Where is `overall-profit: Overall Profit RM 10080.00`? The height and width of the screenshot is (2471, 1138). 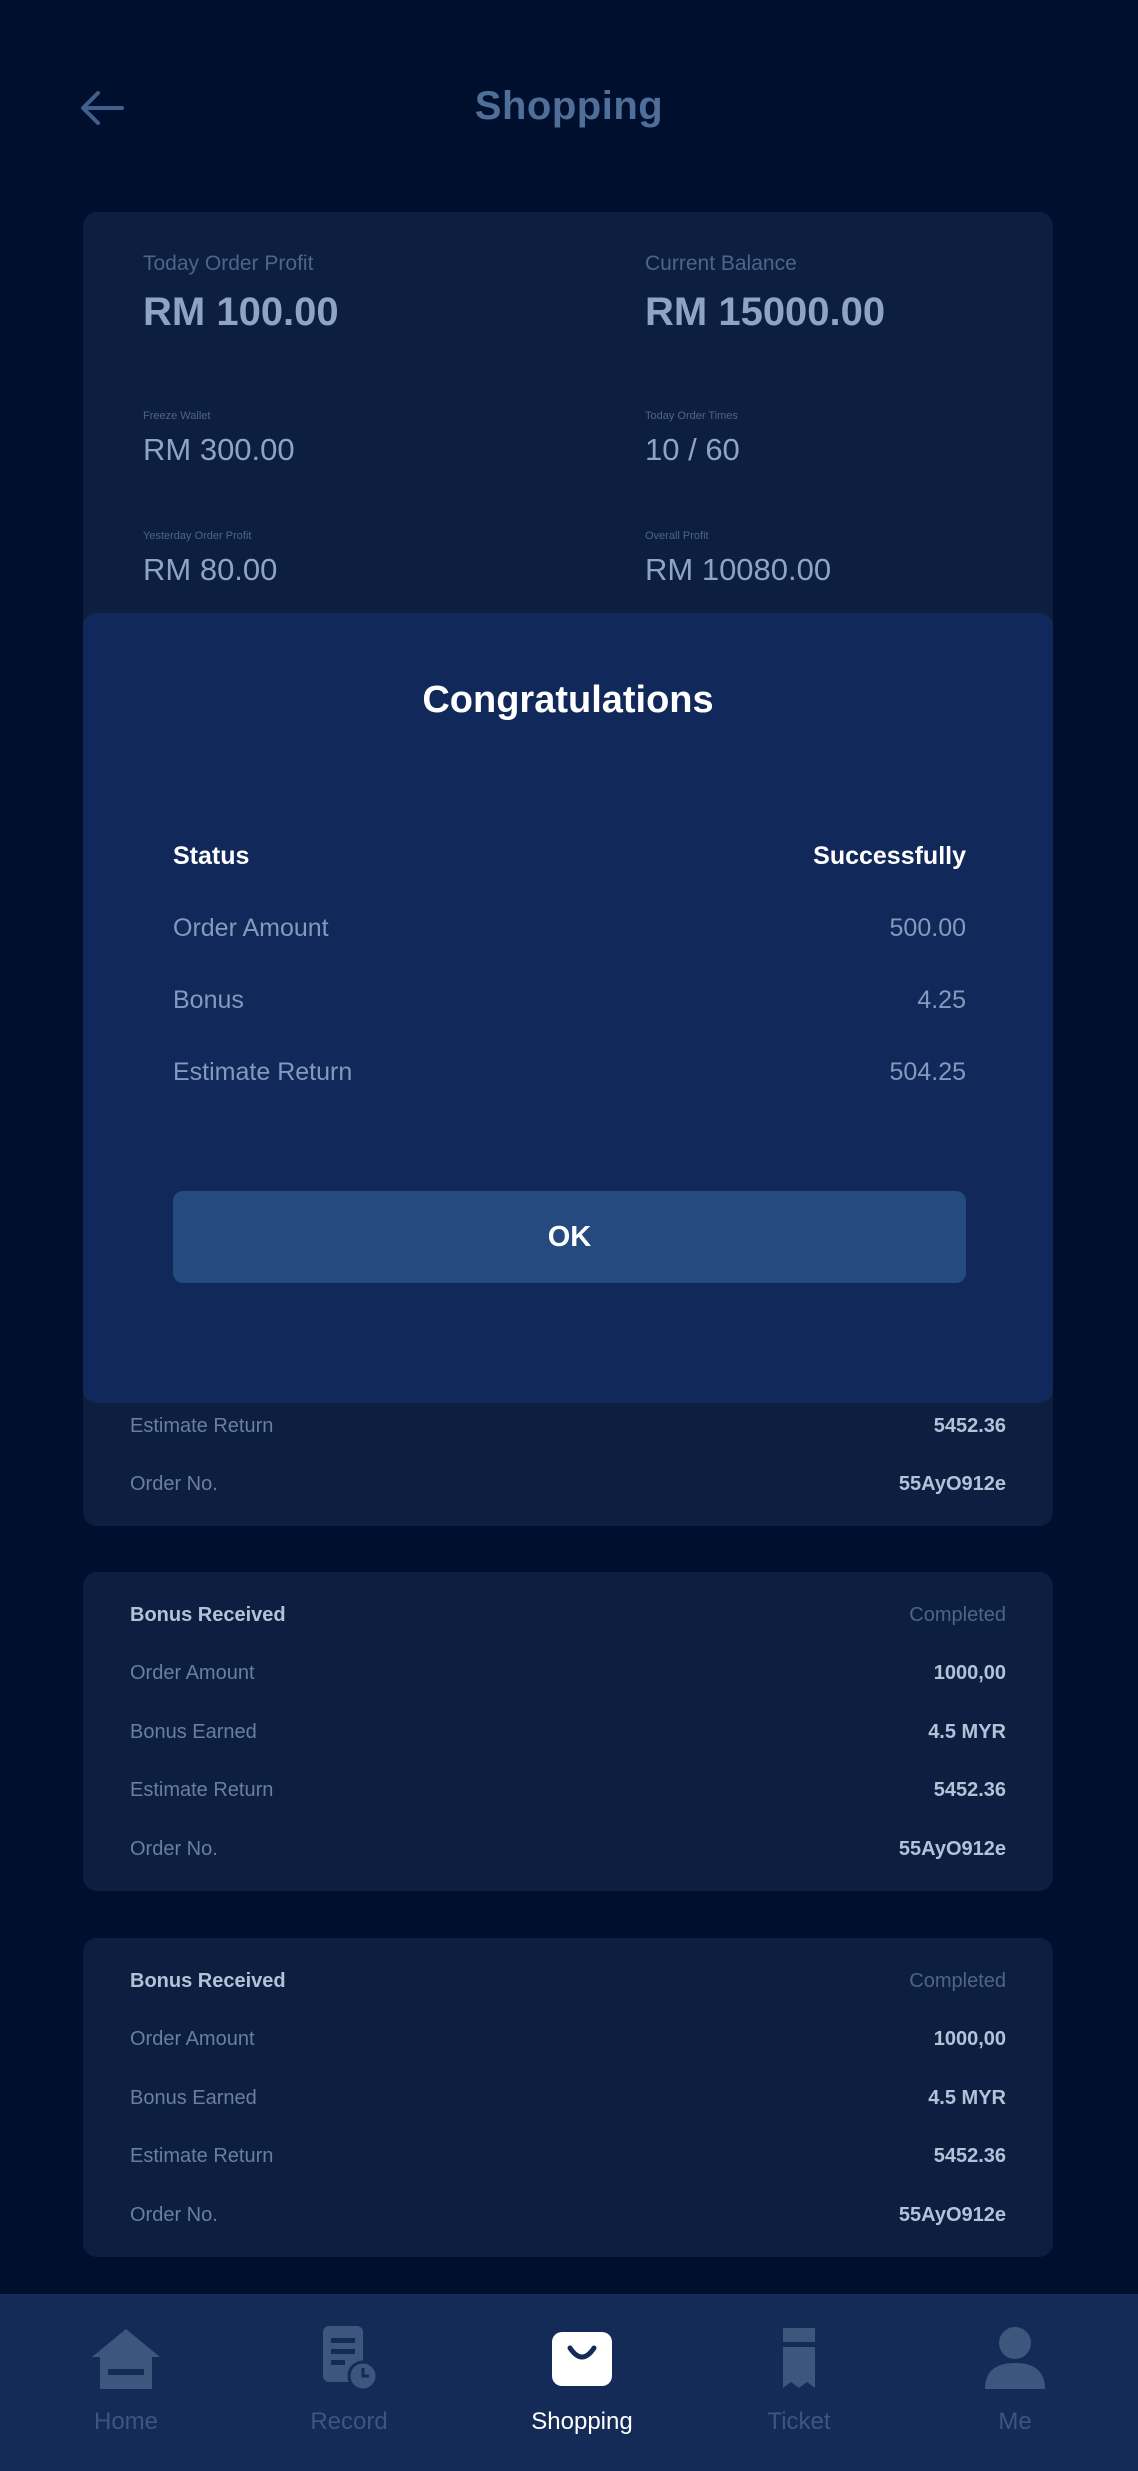 overall-profit: Overall Profit RM 10080.00 is located at coordinates (738, 559).